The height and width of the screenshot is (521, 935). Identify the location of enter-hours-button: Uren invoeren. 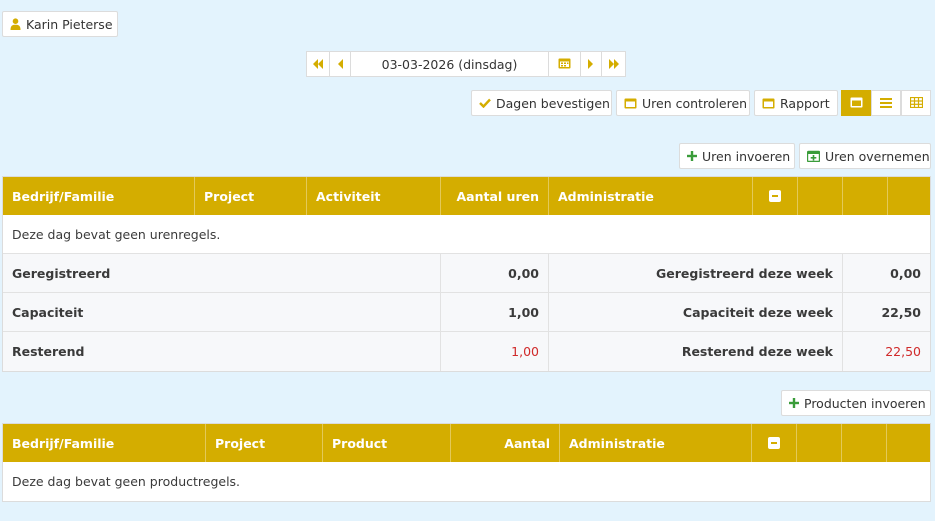
(737, 156).